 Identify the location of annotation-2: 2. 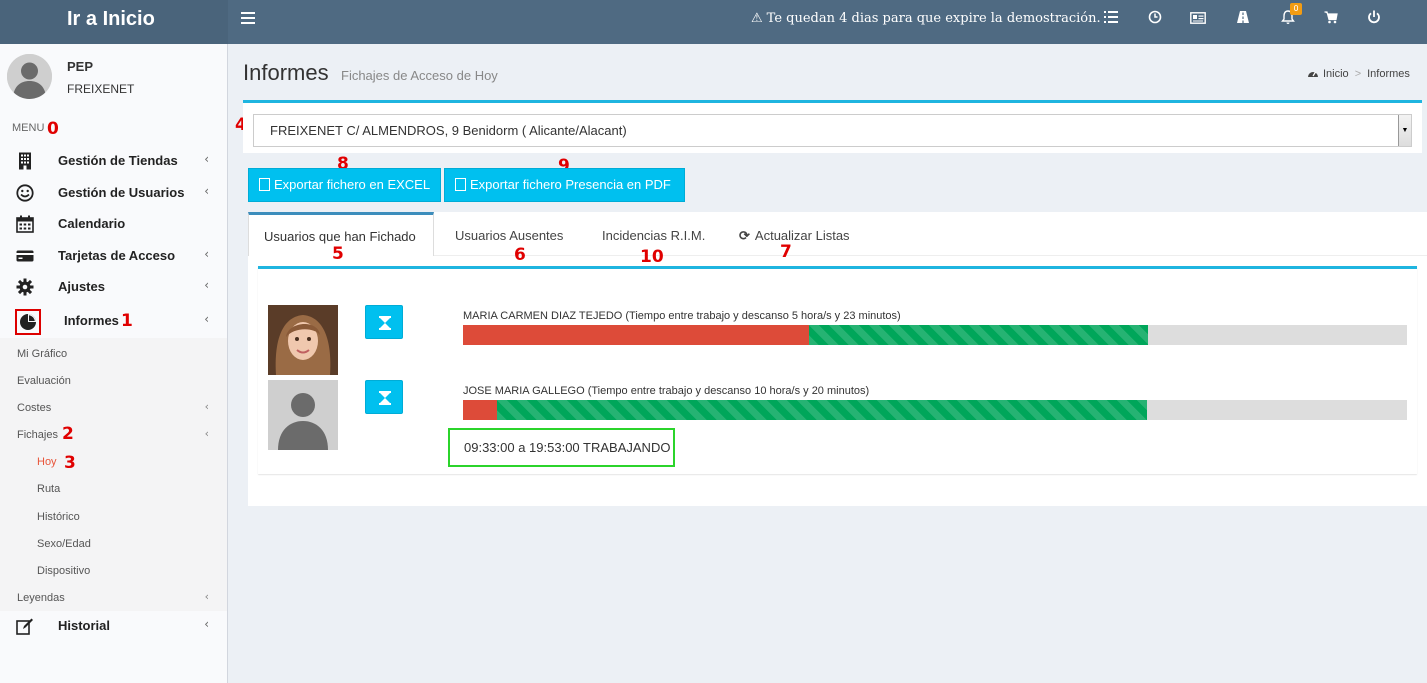
(68, 434).